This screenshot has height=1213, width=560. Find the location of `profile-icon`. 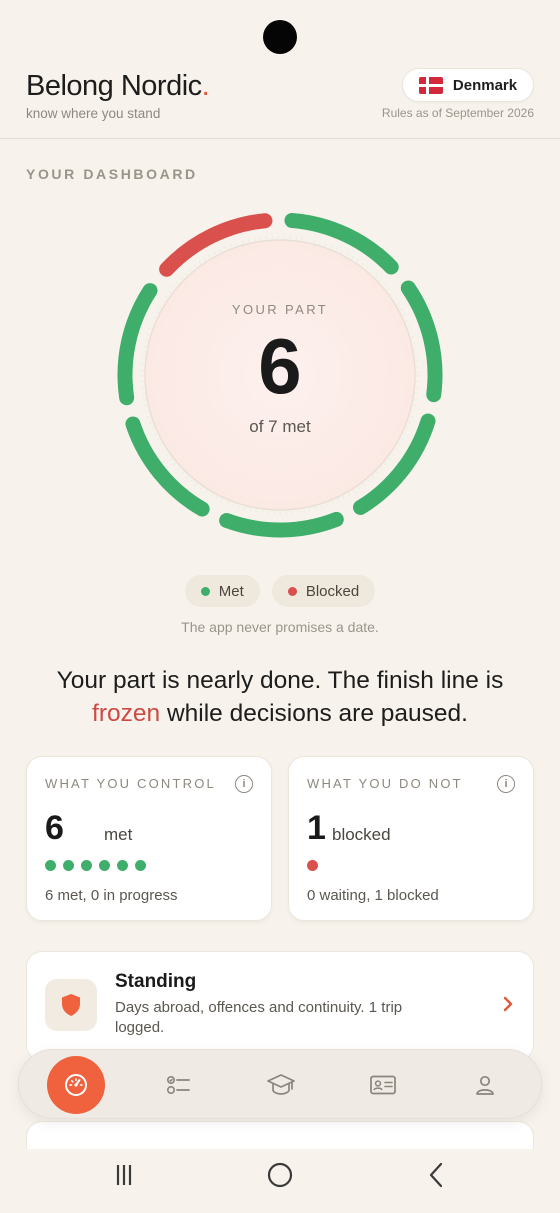

profile-icon is located at coordinates (485, 1085).